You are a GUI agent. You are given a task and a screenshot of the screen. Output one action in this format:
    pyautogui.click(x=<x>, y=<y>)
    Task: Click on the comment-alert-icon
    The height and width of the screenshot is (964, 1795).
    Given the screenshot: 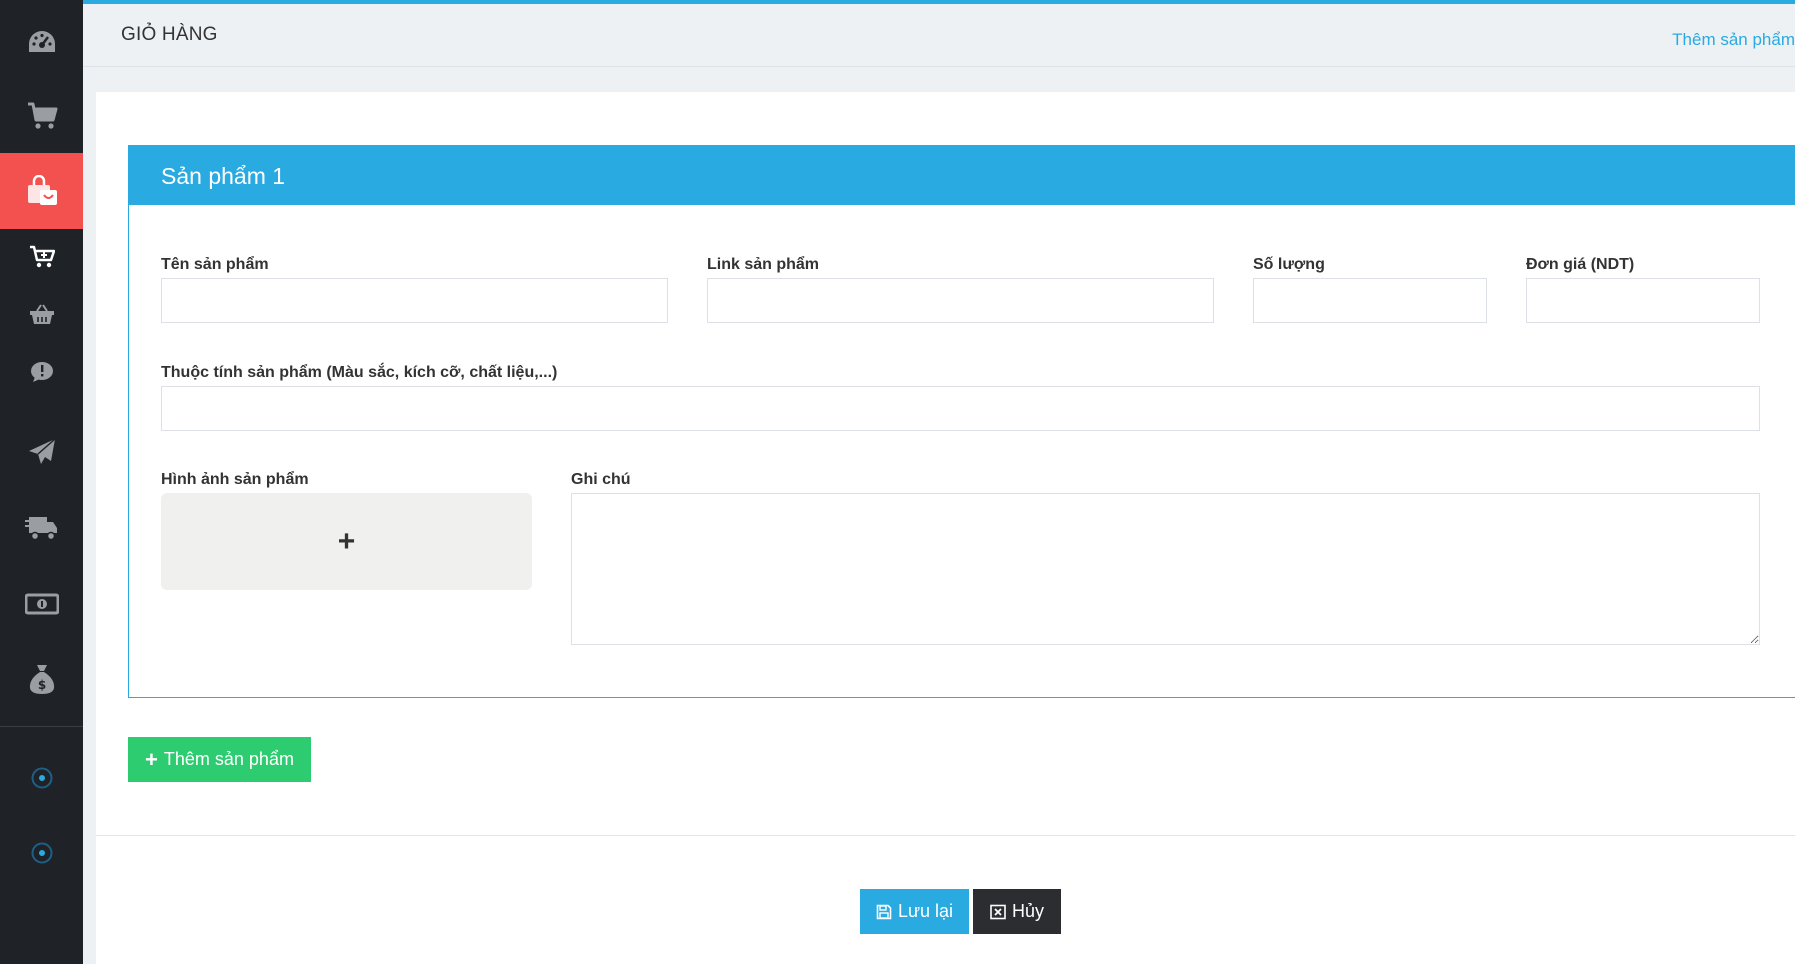 What is the action you would take?
    pyautogui.click(x=41, y=371)
    